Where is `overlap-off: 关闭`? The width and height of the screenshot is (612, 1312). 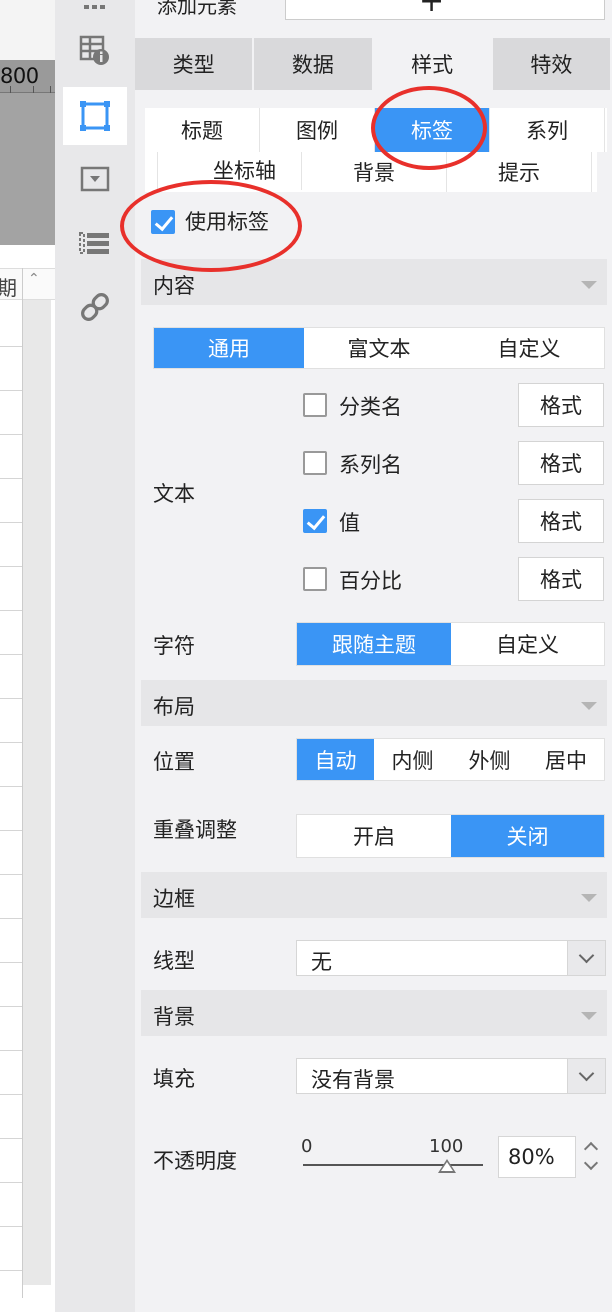
overlap-off: 关闭 is located at coordinates (527, 836).